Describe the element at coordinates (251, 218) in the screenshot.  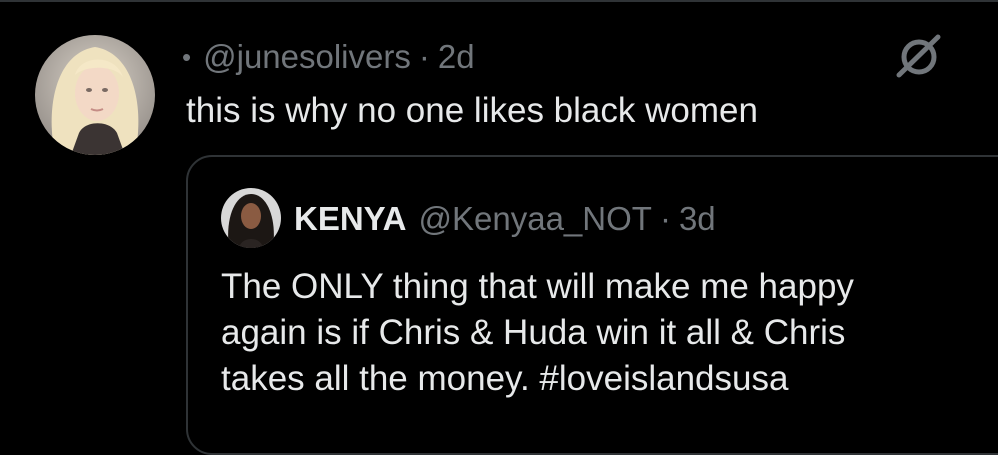
I see `quote-avatar` at that location.